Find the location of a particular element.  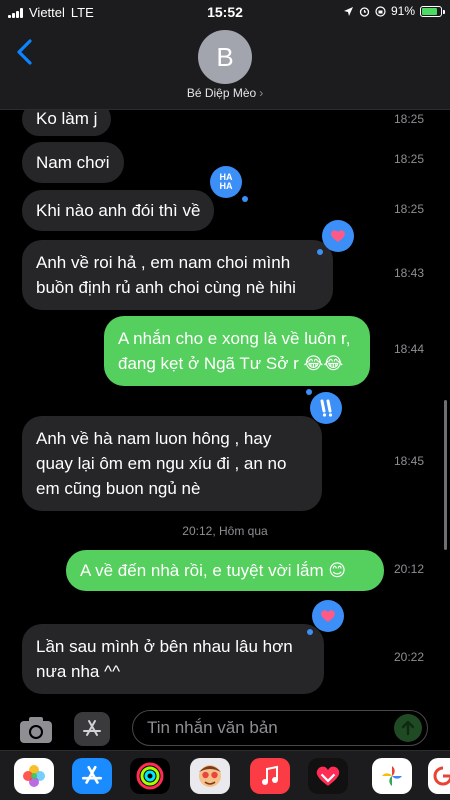

app-store-app-button is located at coordinates (92, 776).